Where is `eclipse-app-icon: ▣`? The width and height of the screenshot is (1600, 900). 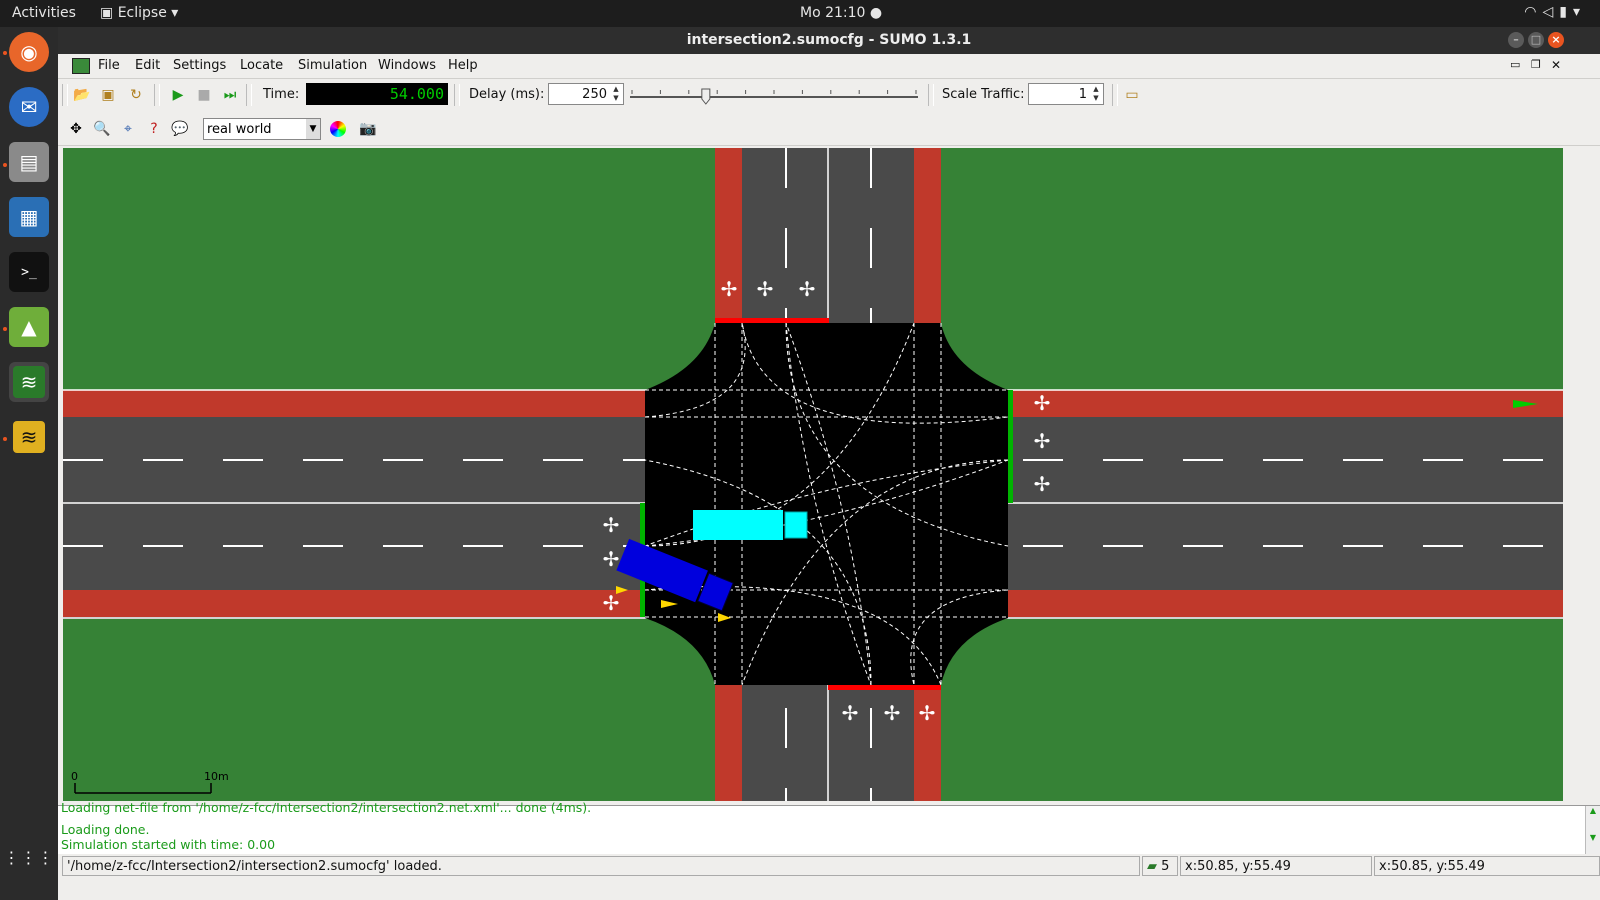
eclipse-app-icon: ▣ is located at coordinates (107, 13).